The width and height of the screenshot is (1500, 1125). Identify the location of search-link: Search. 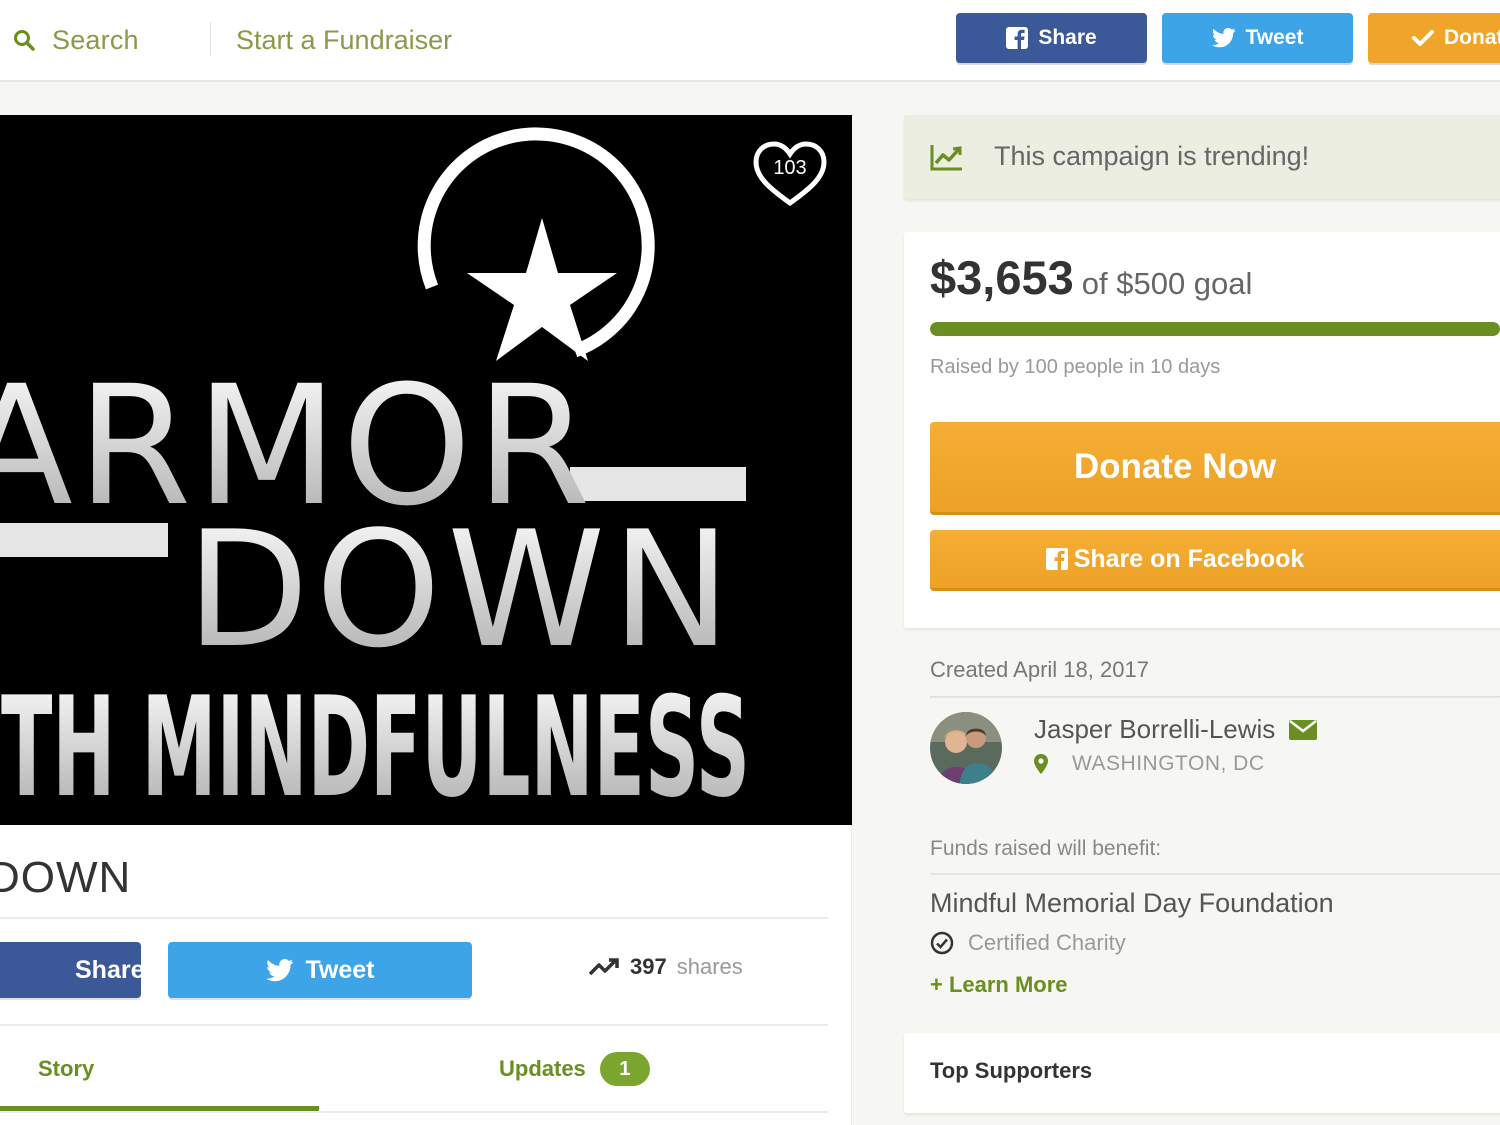
(75, 40).